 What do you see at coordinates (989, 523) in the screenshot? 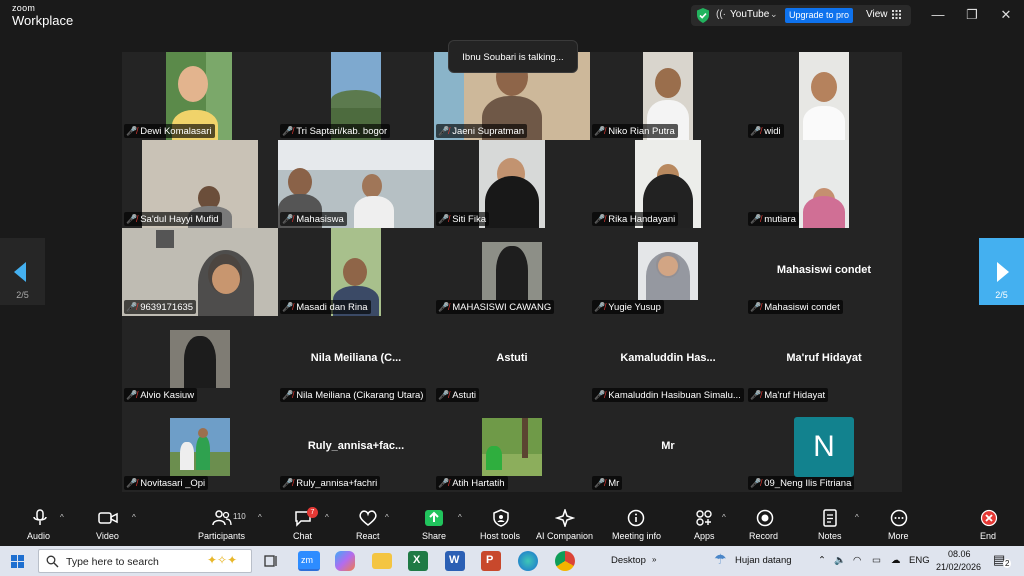
I see `end-meeting-button: End` at bounding box center [989, 523].